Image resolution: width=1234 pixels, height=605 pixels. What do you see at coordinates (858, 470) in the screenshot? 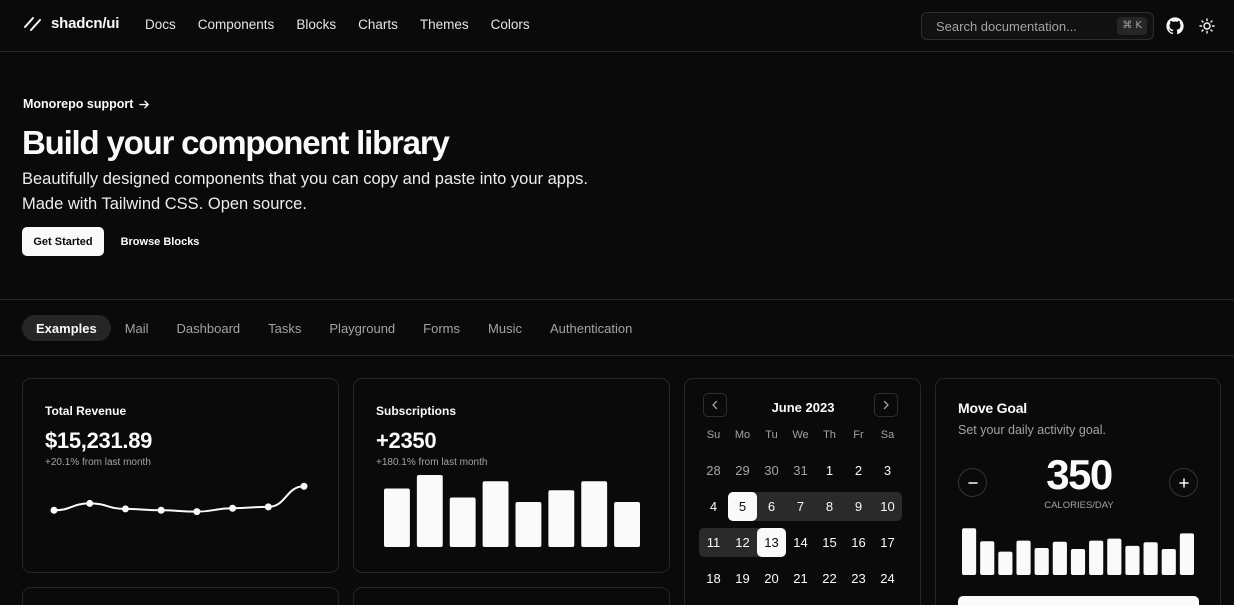
I see `calendar-day: 2` at bounding box center [858, 470].